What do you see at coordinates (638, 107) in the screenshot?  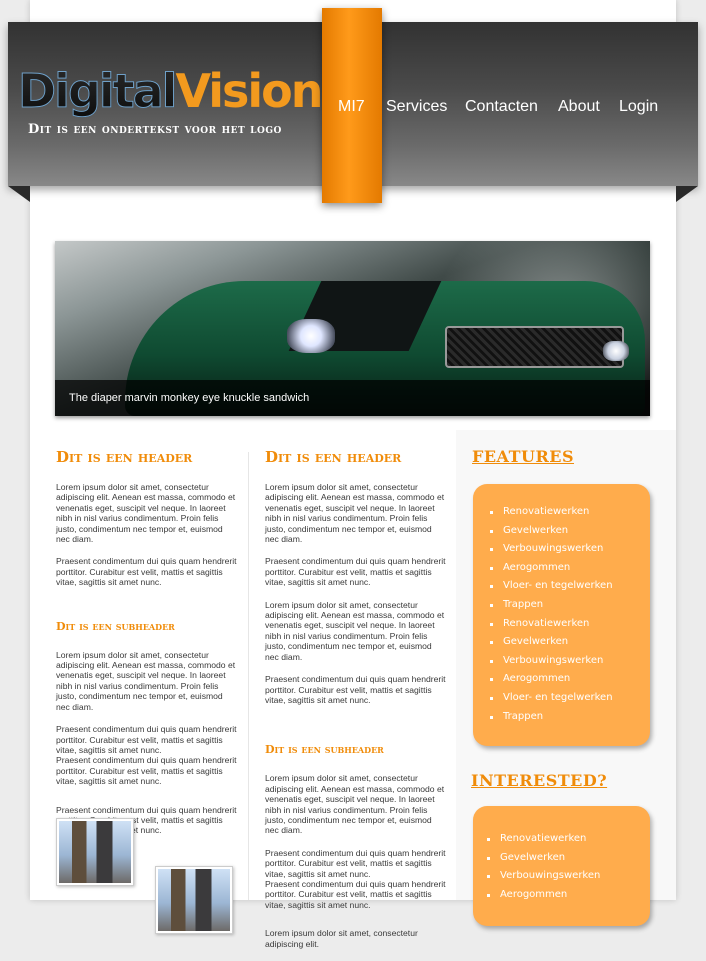 I see `nav-item-login: Login` at bounding box center [638, 107].